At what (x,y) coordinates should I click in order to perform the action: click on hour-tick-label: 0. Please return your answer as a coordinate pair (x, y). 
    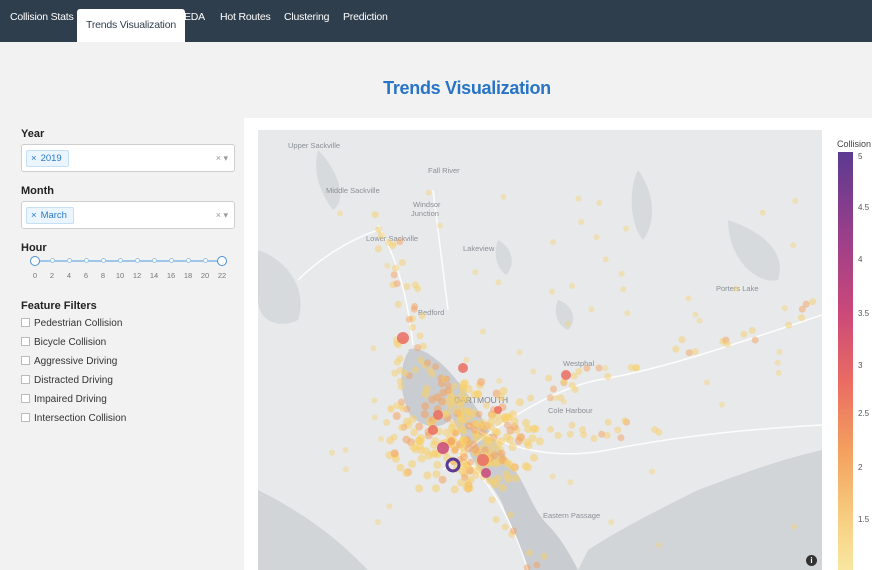
    Looking at the image, I should click on (35, 275).